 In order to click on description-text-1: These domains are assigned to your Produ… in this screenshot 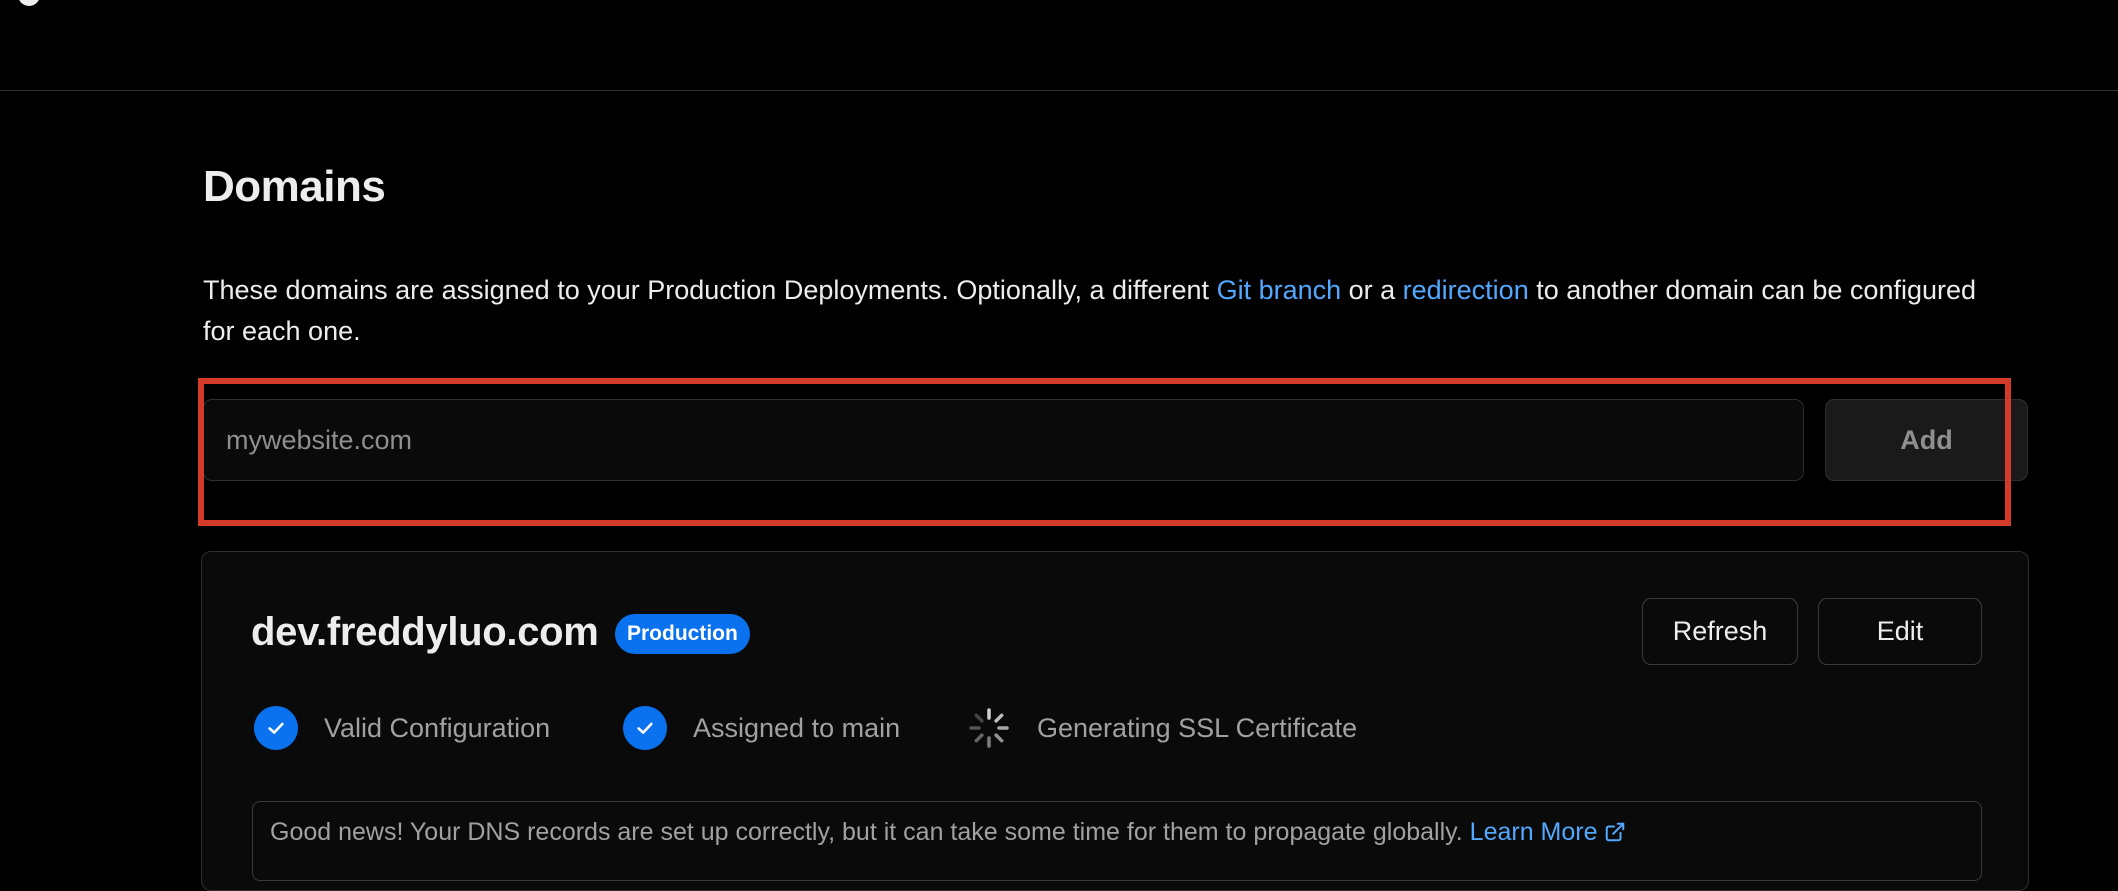, I will do `click(710, 290)`.